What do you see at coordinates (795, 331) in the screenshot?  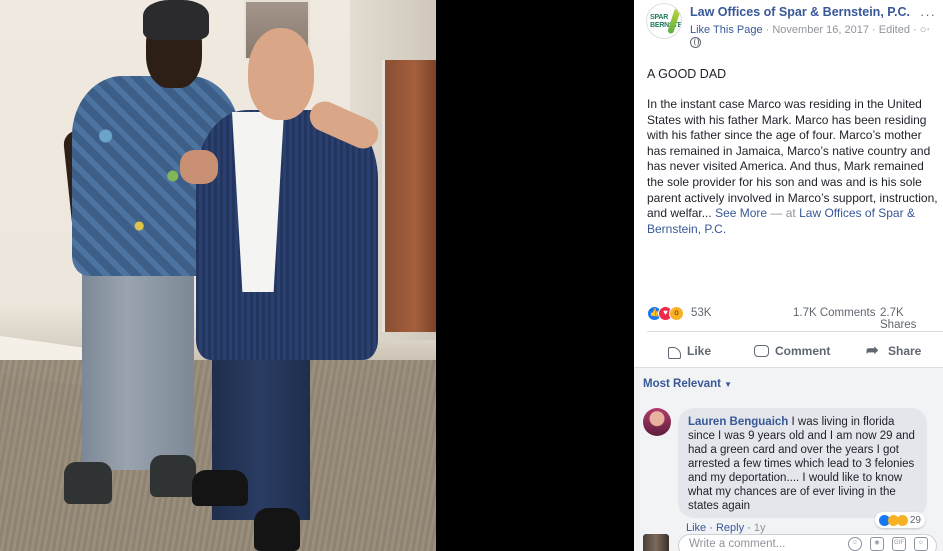 I see `divider` at bounding box center [795, 331].